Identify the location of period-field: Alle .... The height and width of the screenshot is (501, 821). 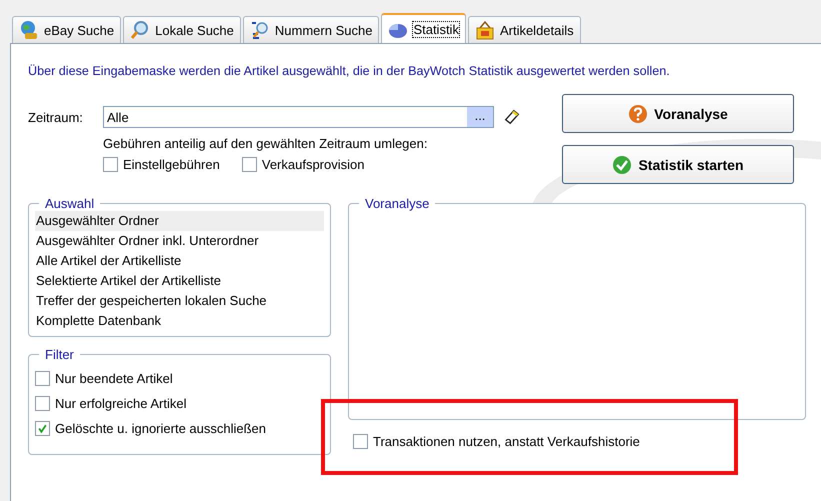
(298, 117).